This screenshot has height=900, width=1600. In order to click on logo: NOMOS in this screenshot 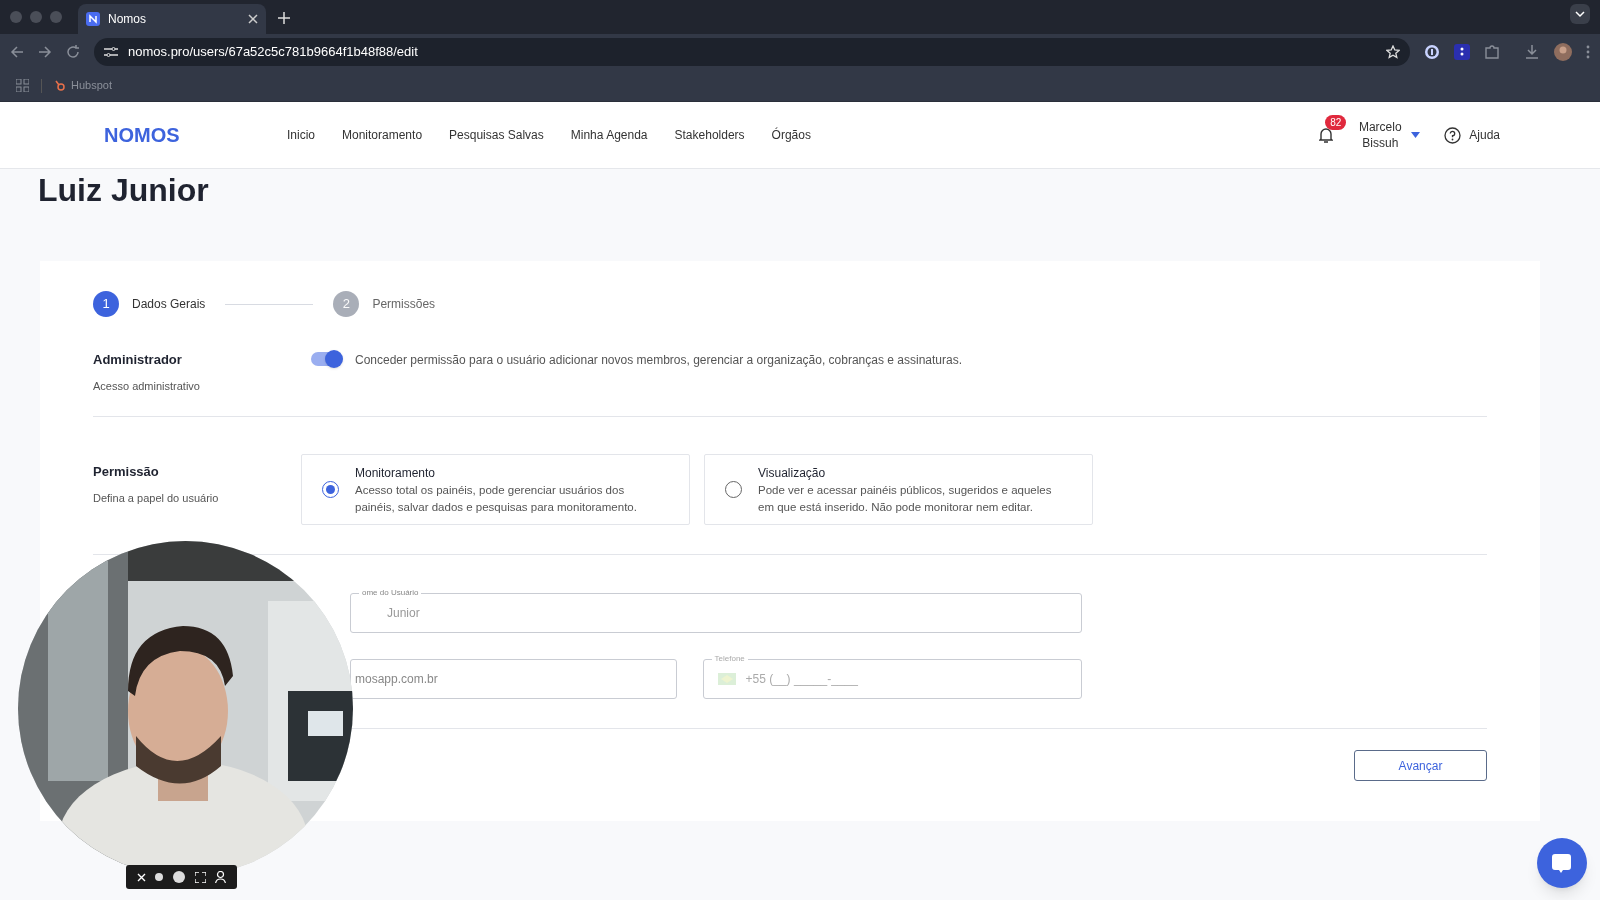, I will do `click(195, 135)`.